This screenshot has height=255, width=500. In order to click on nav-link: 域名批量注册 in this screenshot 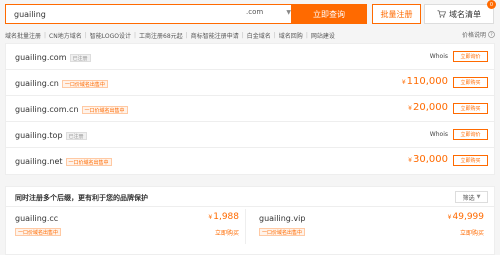, I will do `click(23, 35)`.